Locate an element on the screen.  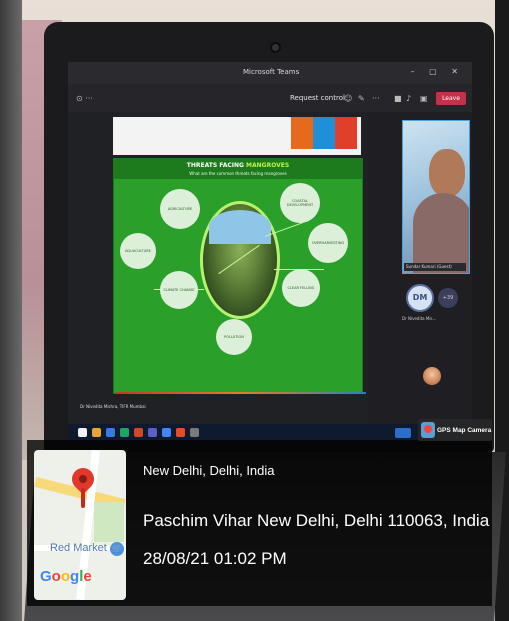
sky-area is located at coordinates (240, 227).